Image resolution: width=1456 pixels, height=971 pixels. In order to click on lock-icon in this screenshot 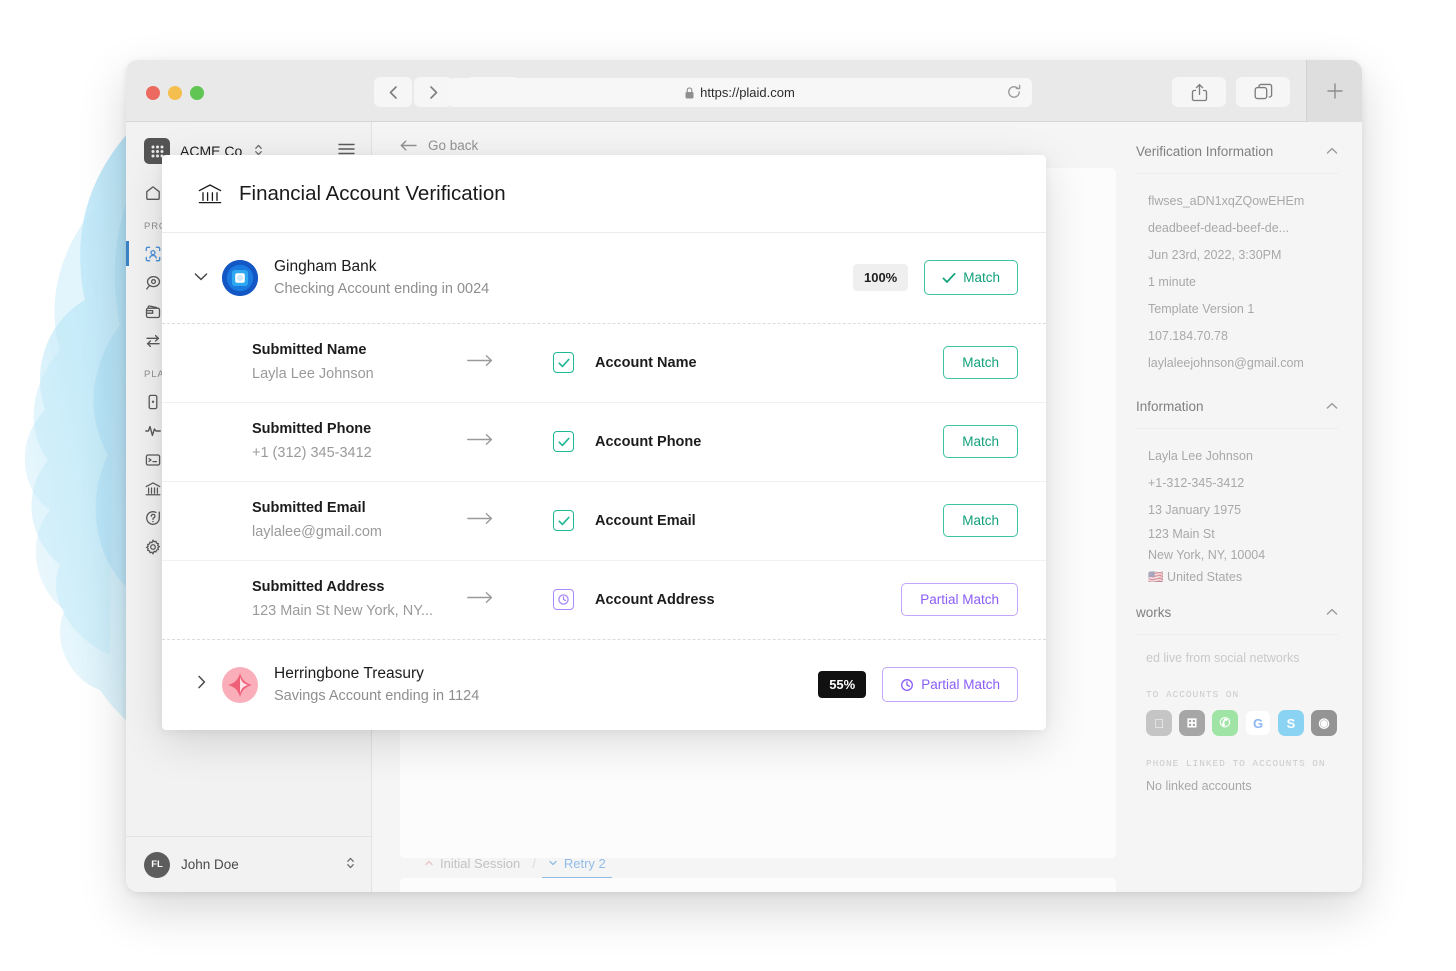, I will do `click(689, 92)`.